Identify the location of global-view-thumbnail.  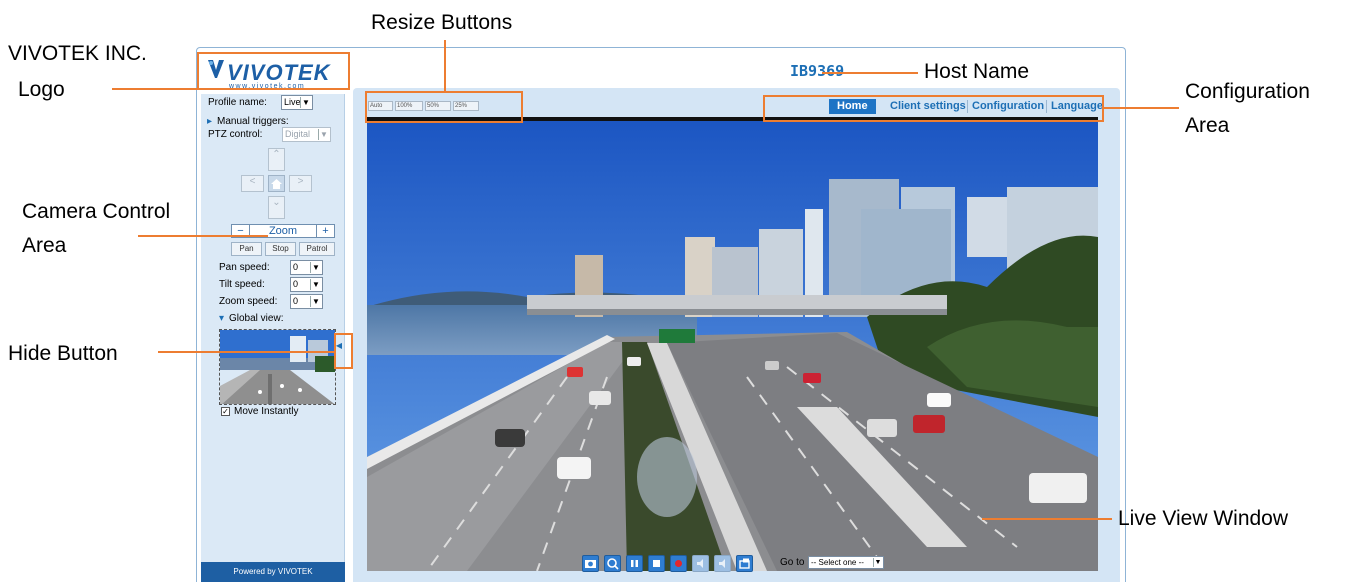
(277, 367).